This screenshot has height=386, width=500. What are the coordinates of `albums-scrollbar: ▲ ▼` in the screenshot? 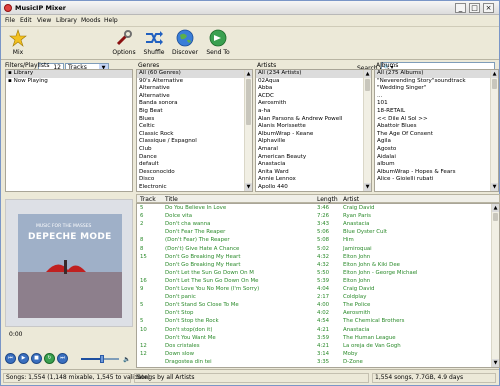 It's located at (494, 130).